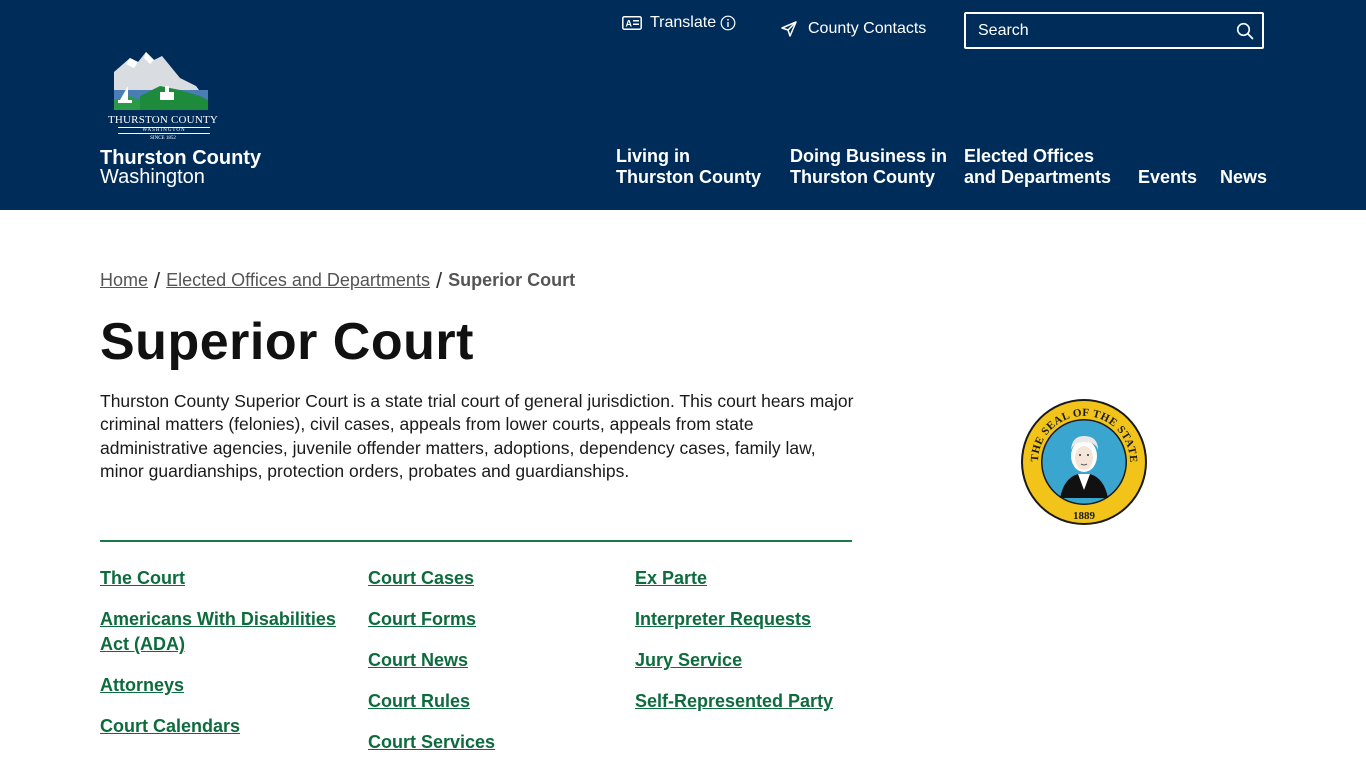 This screenshot has height=768, width=1366. Describe the element at coordinates (728, 23) in the screenshot. I see `info-icon` at that location.